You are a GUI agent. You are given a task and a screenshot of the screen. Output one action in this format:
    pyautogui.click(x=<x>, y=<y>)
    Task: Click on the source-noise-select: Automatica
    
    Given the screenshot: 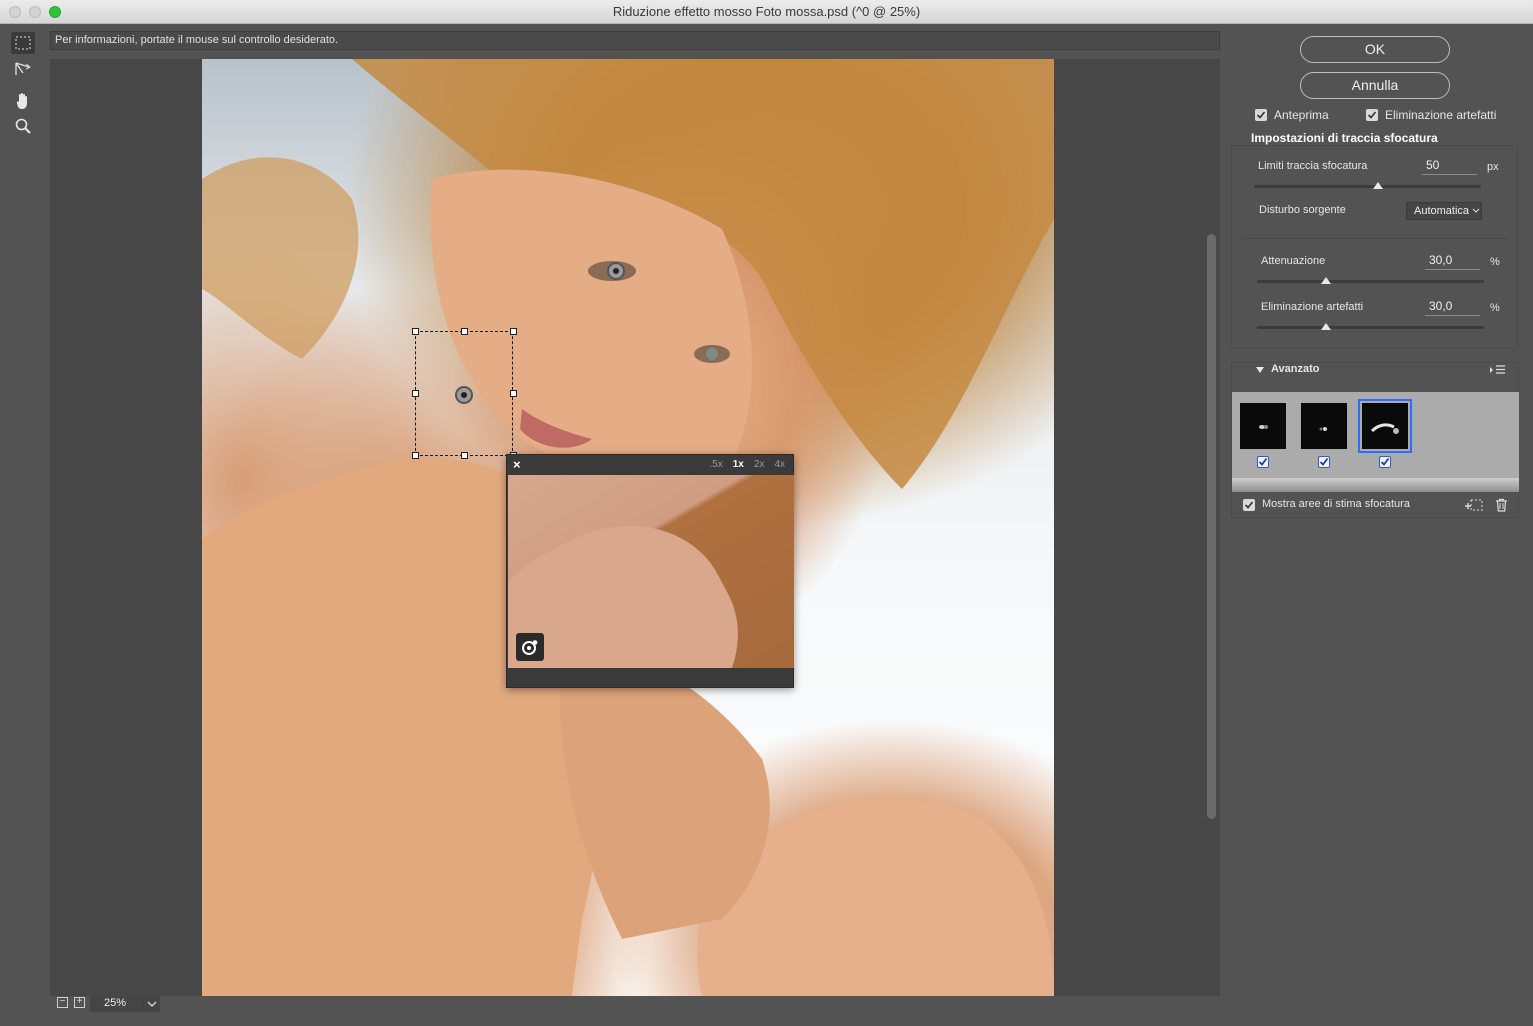 What is the action you would take?
    pyautogui.click(x=1444, y=211)
    